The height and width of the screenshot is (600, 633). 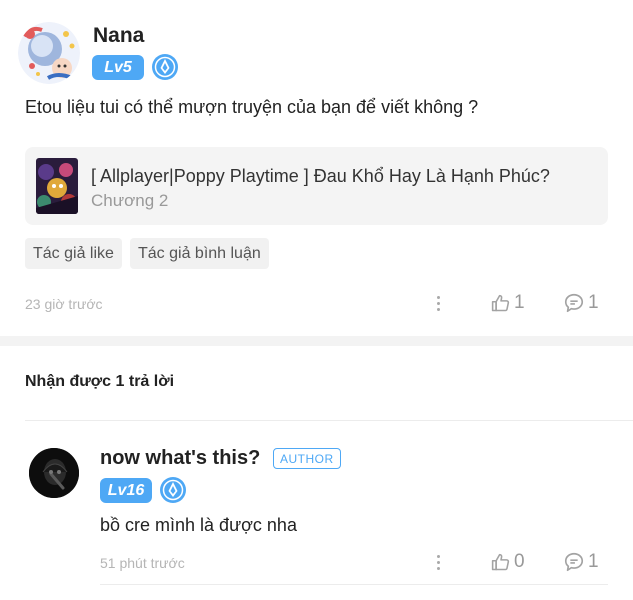 I want to click on reply-count: 1, so click(x=593, y=302).